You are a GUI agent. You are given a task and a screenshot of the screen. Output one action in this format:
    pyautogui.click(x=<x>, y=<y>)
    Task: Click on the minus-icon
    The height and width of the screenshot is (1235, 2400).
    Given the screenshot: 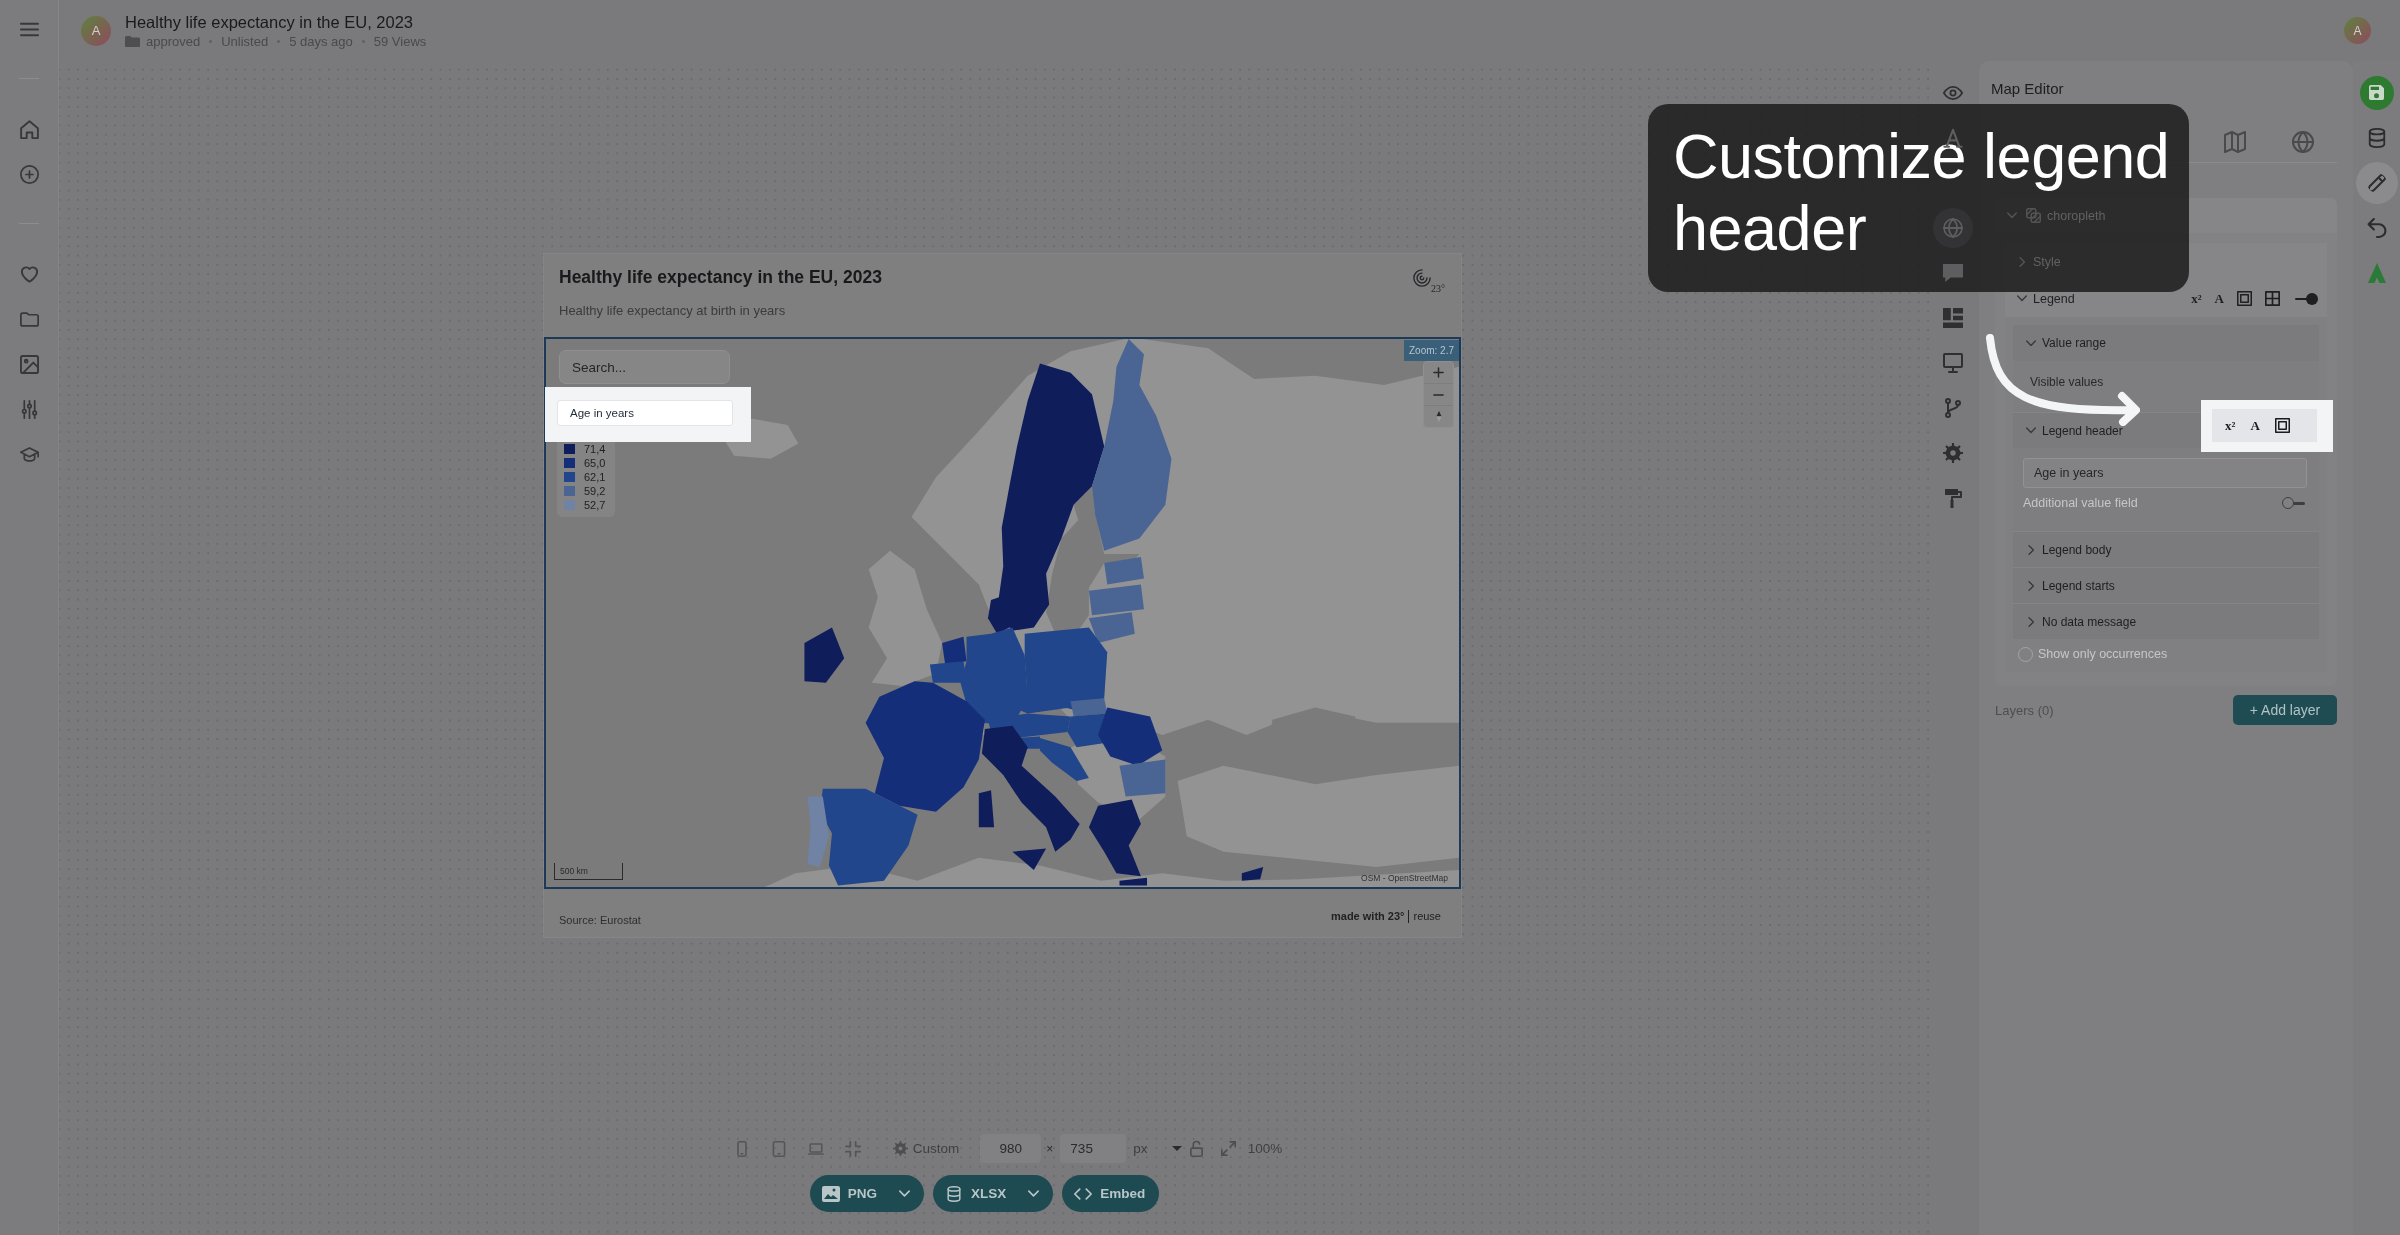 What is the action you would take?
    pyautogui.click(x=1438, y=394)
    